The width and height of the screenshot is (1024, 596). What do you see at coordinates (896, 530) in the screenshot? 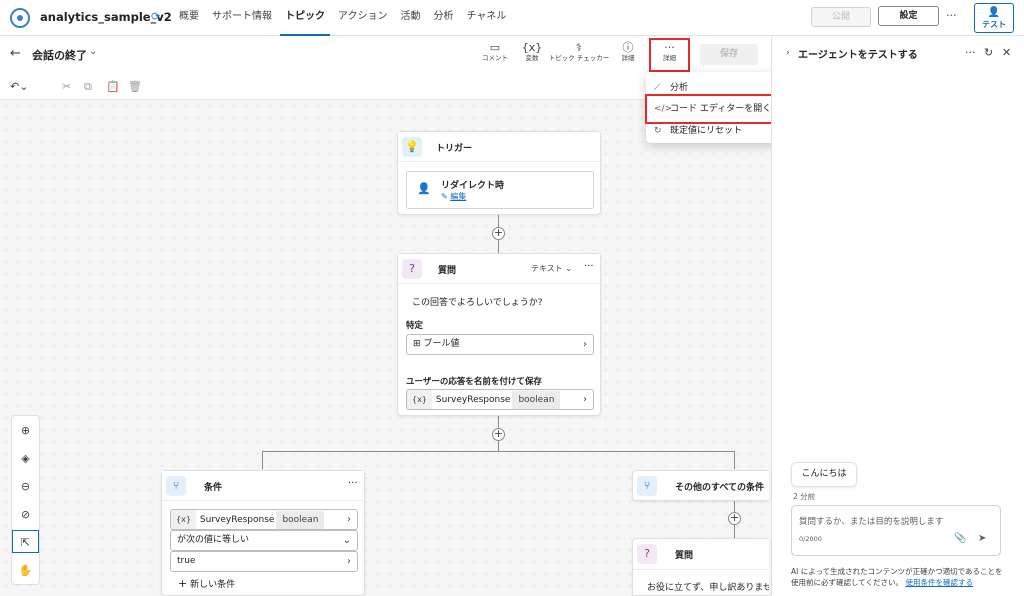
I see `chat-input` at bounding box center [896, 530].